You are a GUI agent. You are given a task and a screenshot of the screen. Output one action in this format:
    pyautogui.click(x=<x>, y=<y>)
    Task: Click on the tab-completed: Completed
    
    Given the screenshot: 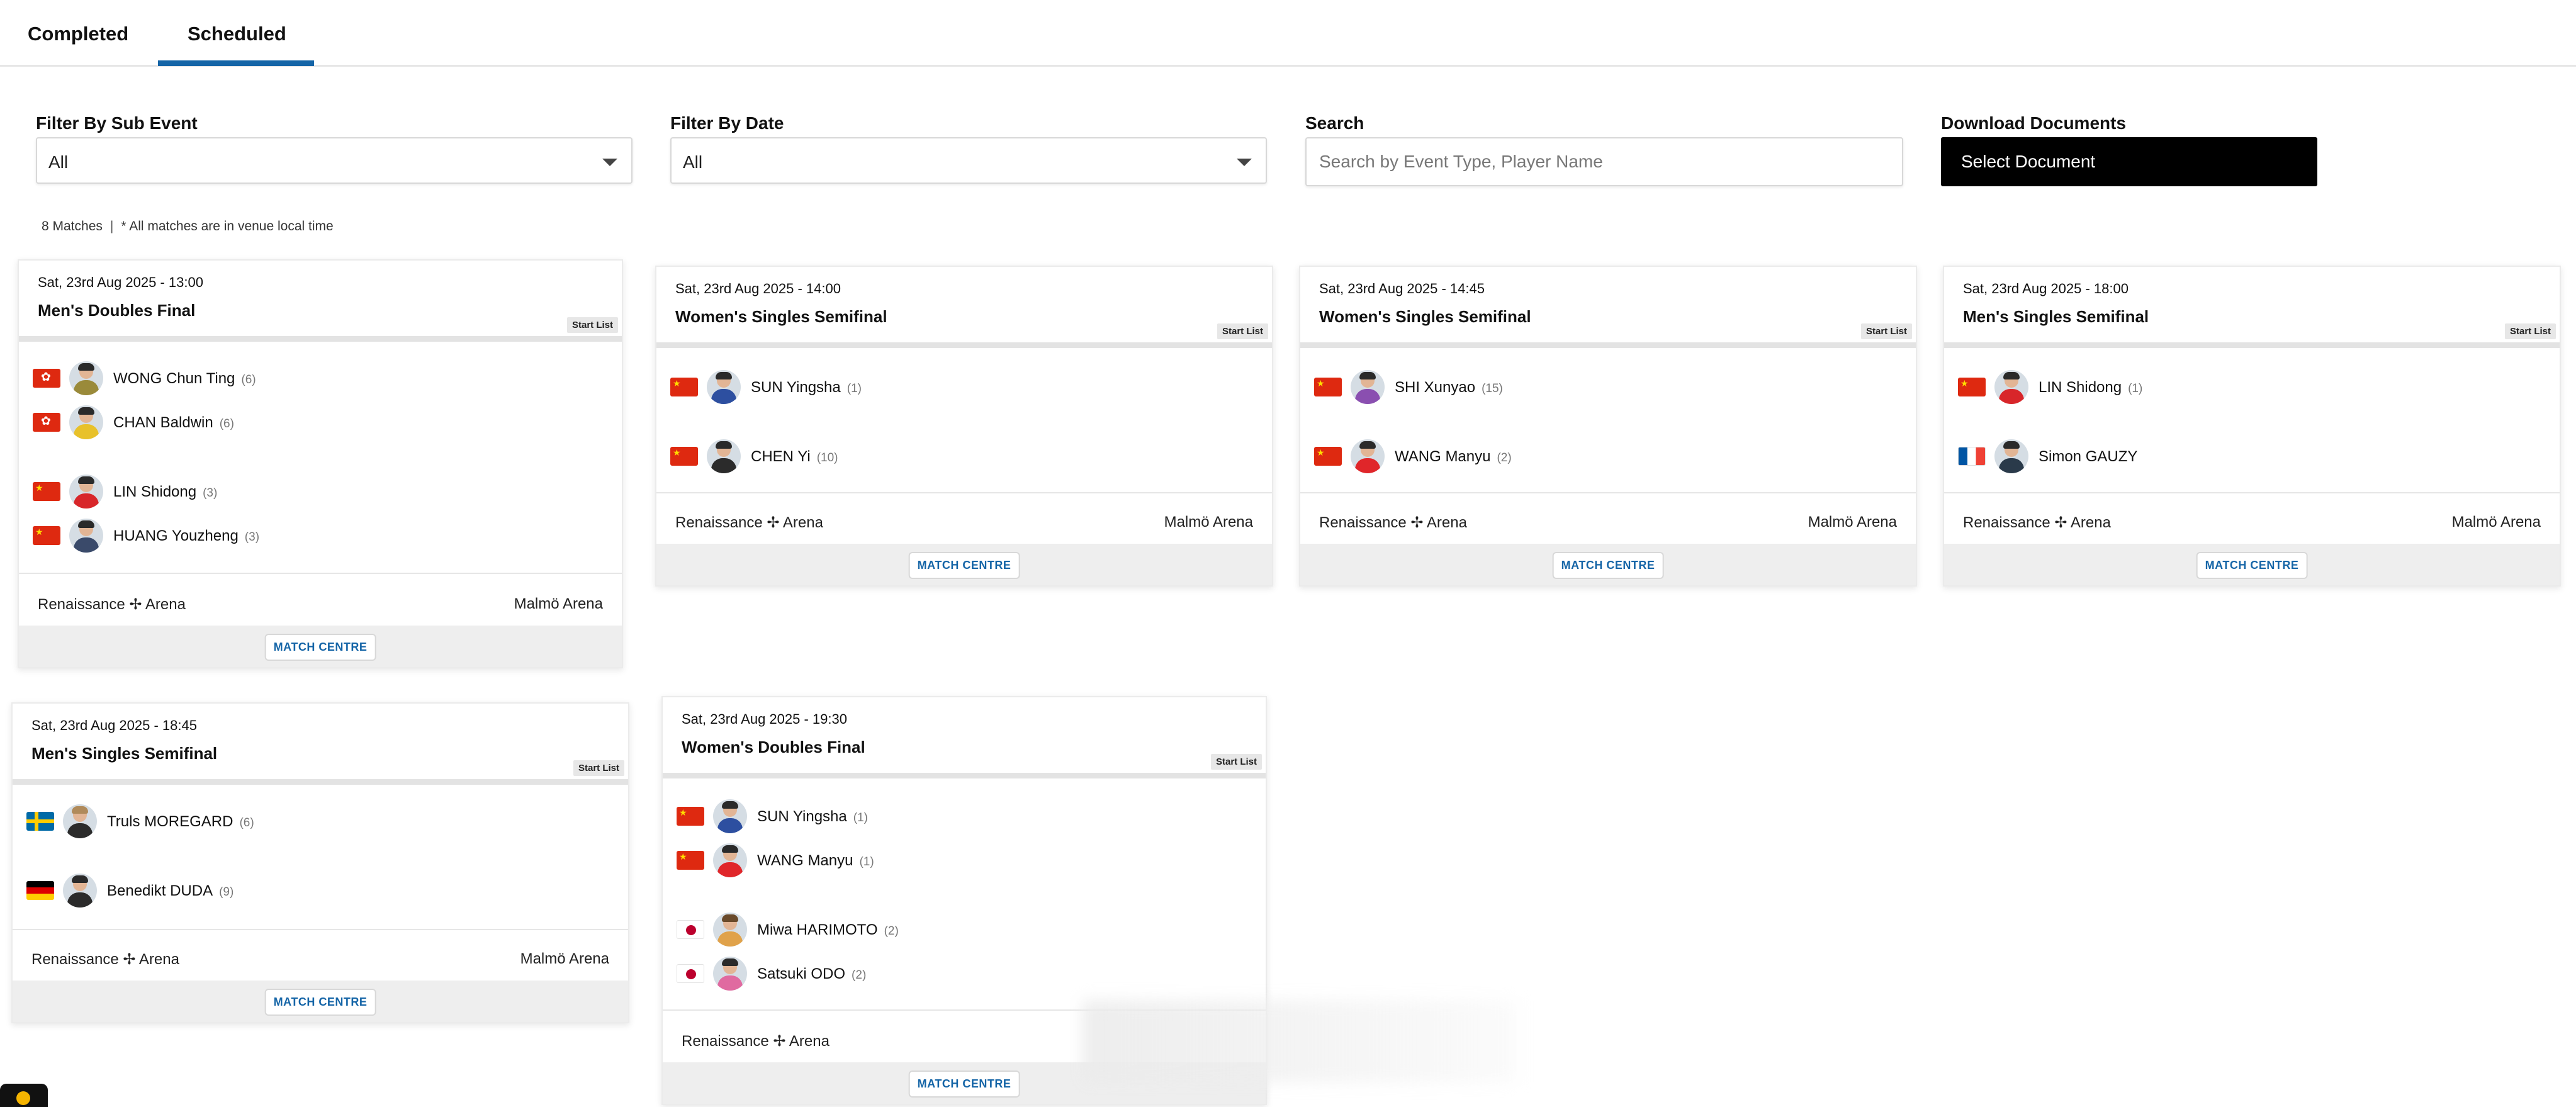 What is the action you would take?
    pyautogui.click(x=78, y=34)
    